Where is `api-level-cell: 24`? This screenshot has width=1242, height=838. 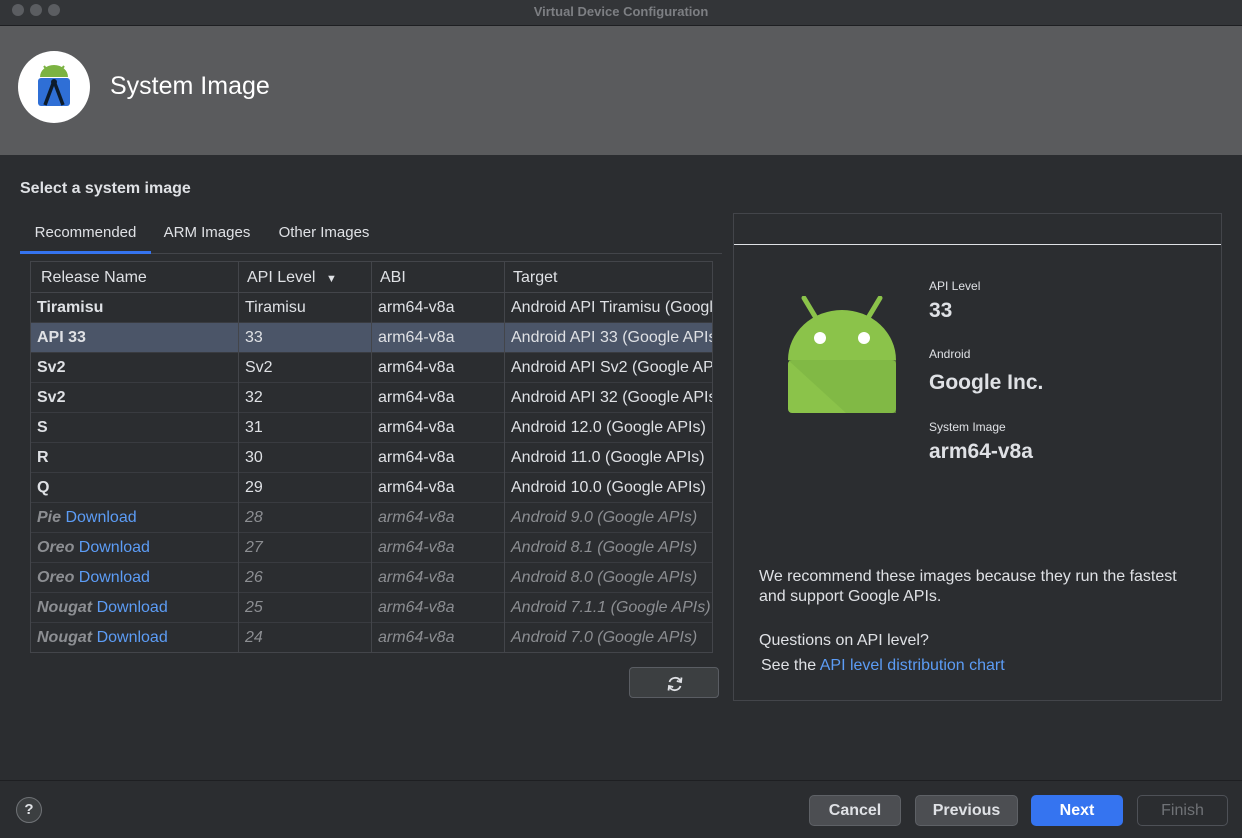
api-level-cell: 24 is located at coordinates (305, 637).